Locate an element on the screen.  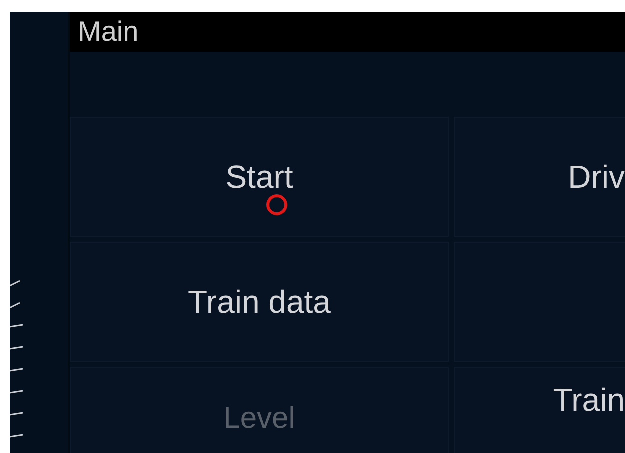
menu-button: Train is located at coordinates (539, 410).